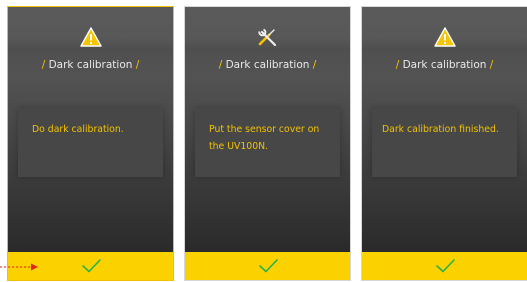 The height and width of the screenshot is (282, 527). I want to click on message-text: Dark calibration finished., so click(440, 129).